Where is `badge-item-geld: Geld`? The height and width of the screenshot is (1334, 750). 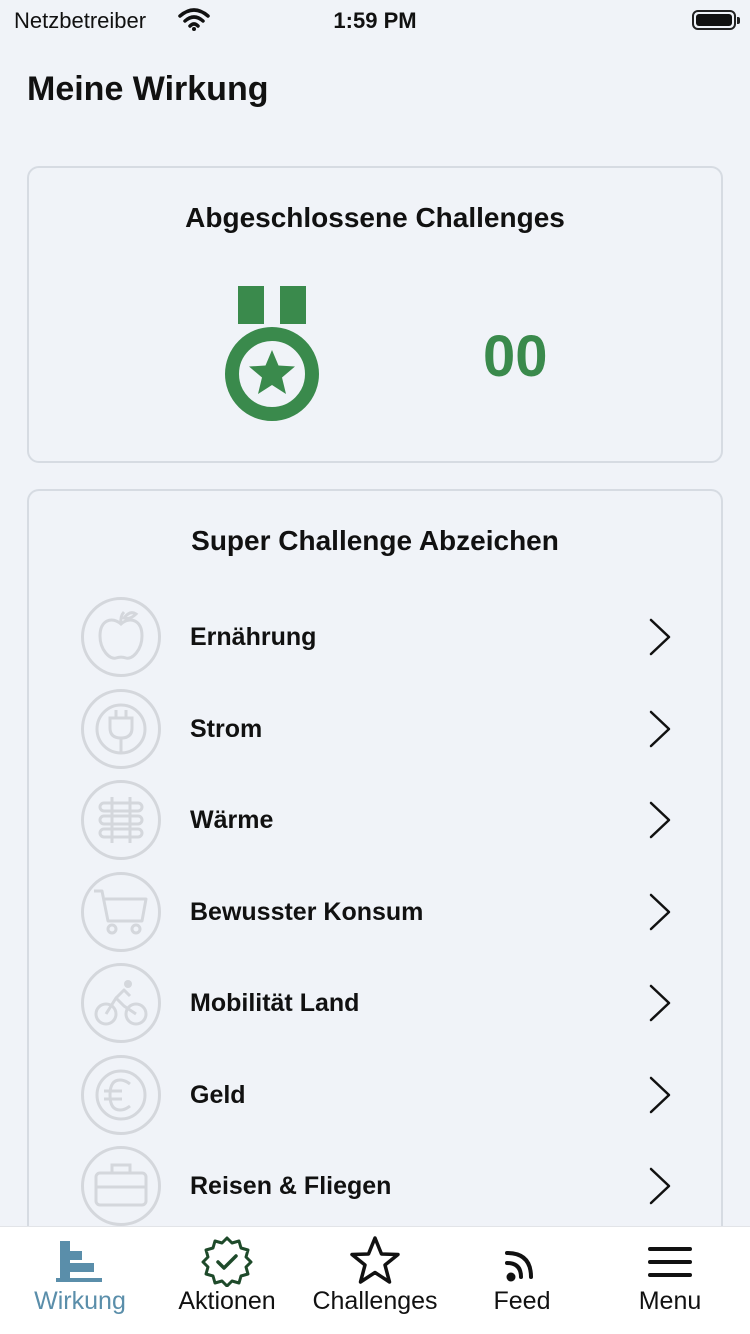 badge-item-geld: Geld is located at coordinates (375, 1095).